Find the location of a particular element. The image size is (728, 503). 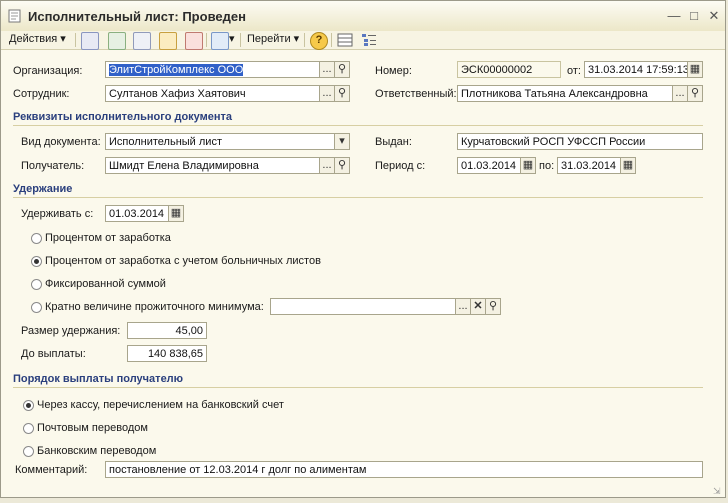

payment-option-label: Почтовым переводом is located at coordinates (92, 428).